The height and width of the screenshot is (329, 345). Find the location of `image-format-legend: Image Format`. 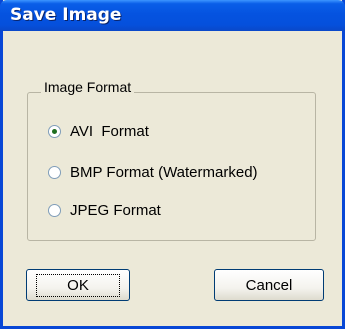

image-format-legend: Image Format is located at coordinates (88, 87).